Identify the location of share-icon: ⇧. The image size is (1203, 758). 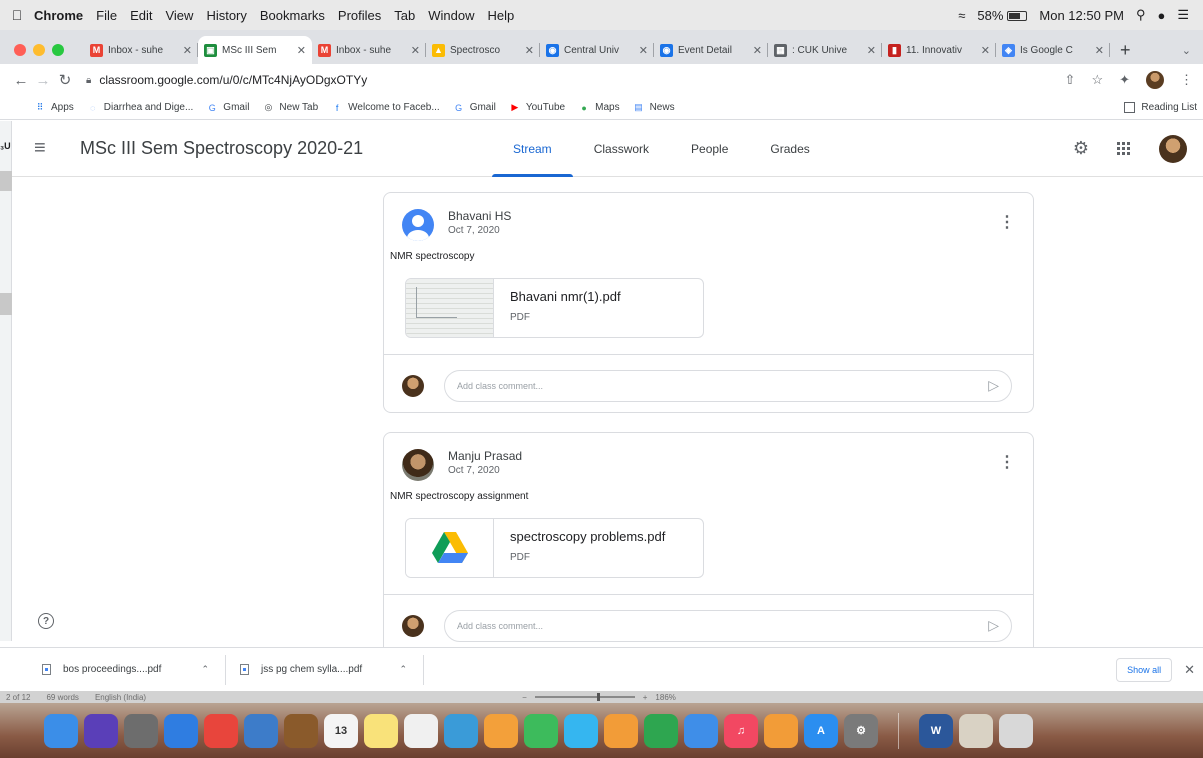
(1070, 80).